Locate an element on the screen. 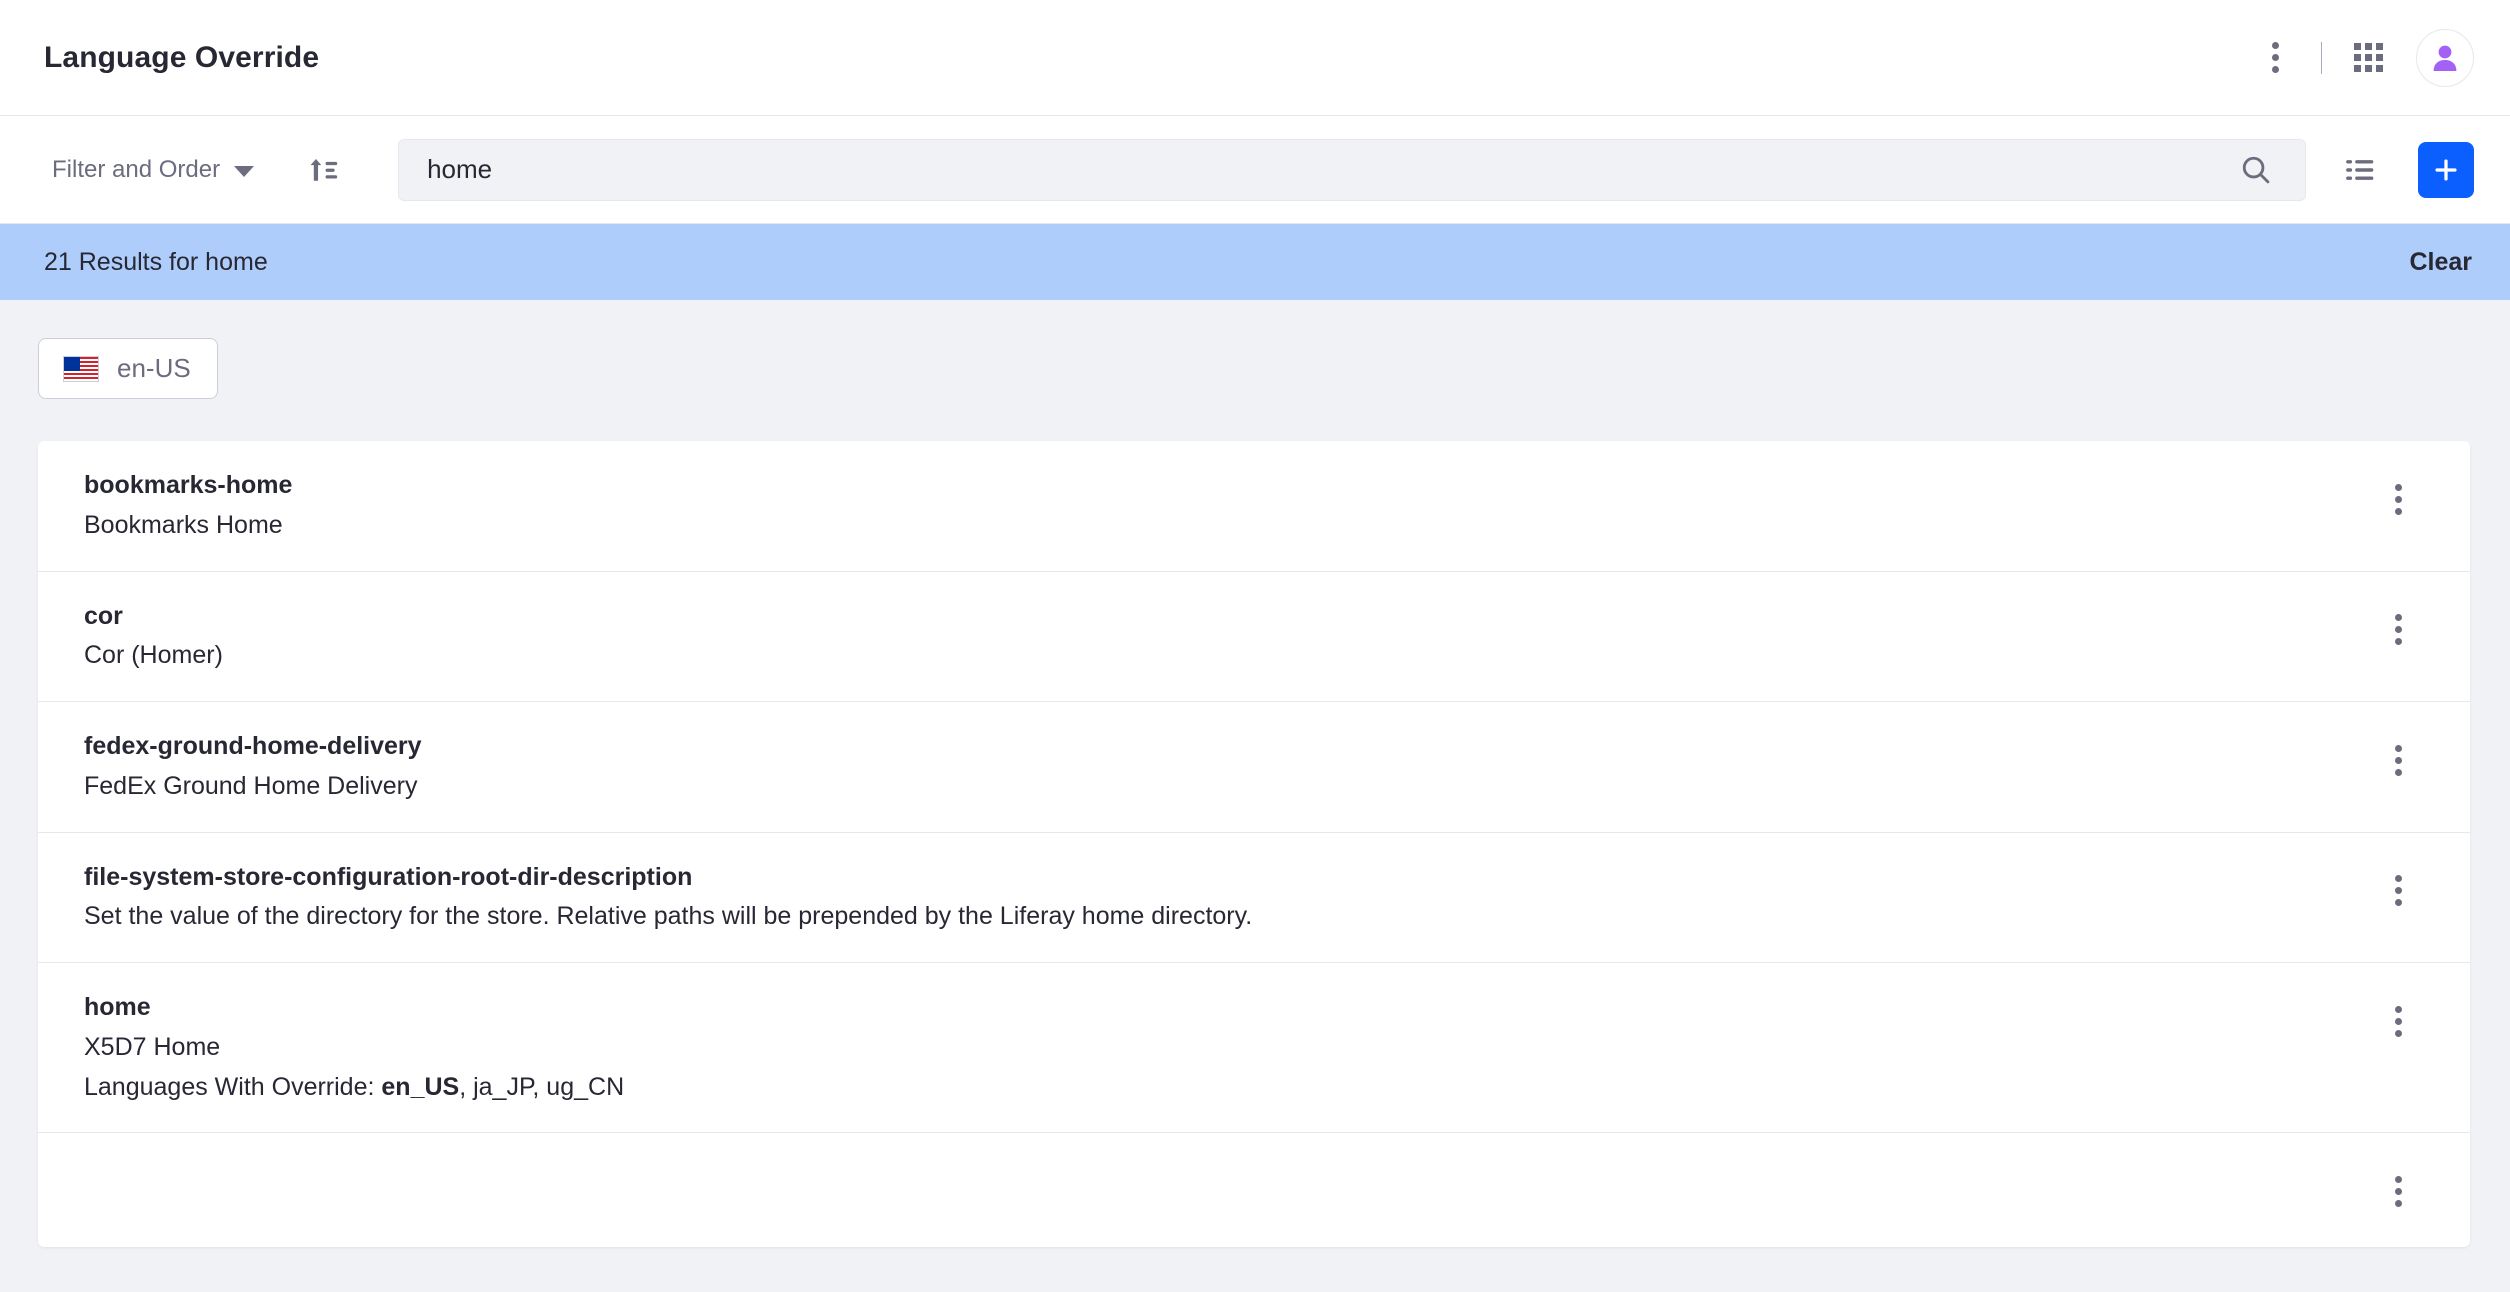 The width and height of the screenshot is (2510, 1292). row-content: cor Cor (Homer) is located at coordinates (1227, 637).